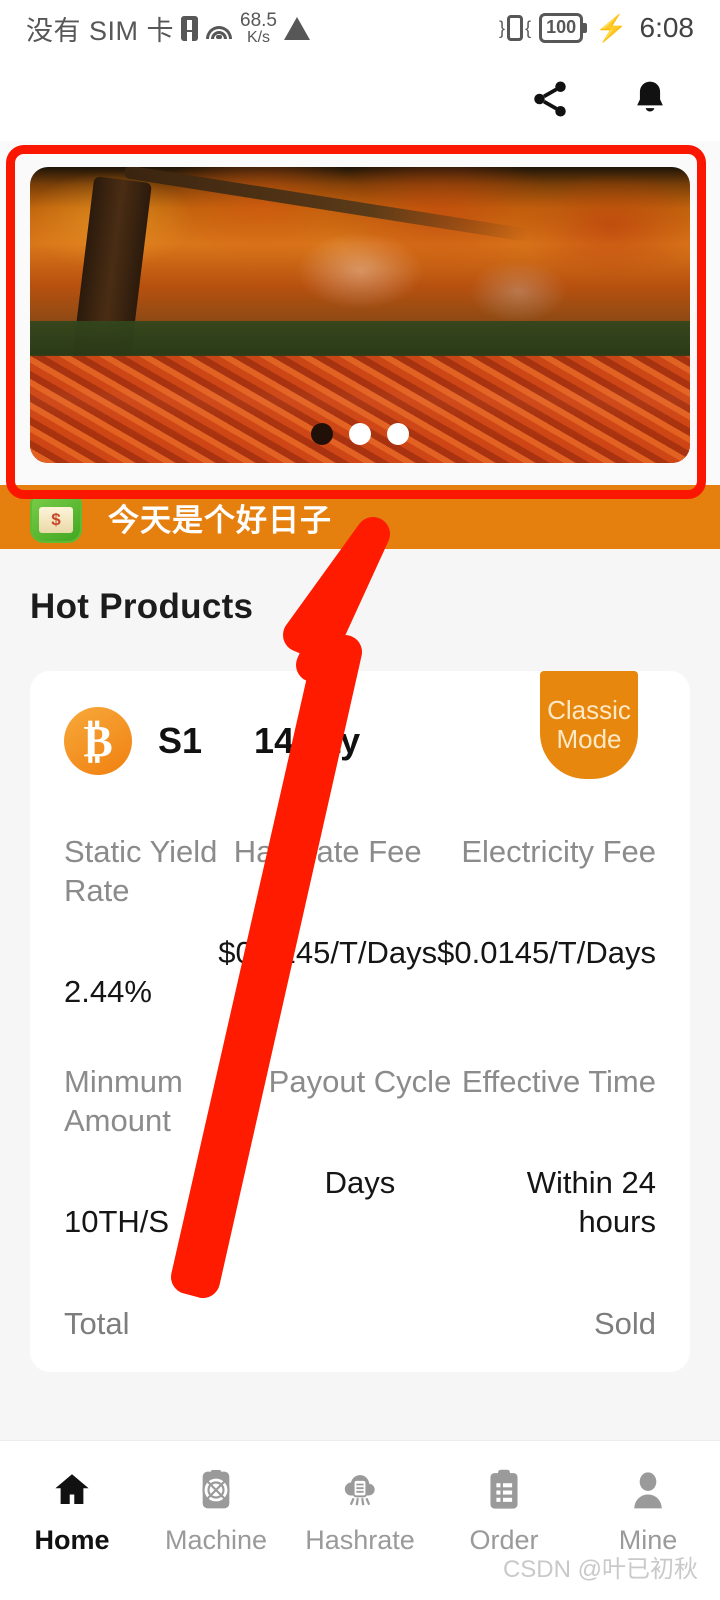 The width and height of the screenshot is (720, 1600). Describe the element at coordinates (100, 30) in the screenshot. I see `carrier-label: 没有 SIM 卡` at that location.